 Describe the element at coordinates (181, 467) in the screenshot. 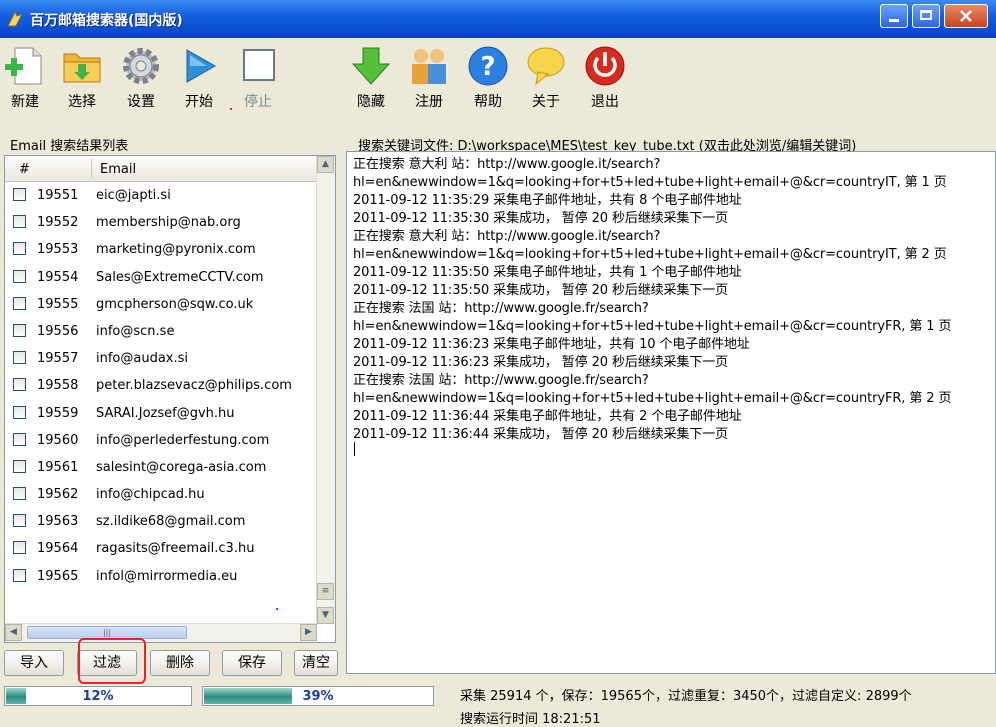

I see `row-email: salesint@corega-asia.com` at that location.